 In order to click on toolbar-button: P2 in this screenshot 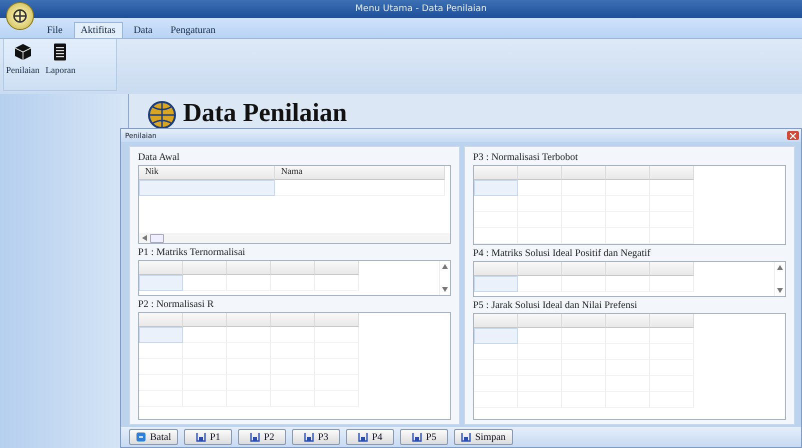, I will do `click(262, 437)`.